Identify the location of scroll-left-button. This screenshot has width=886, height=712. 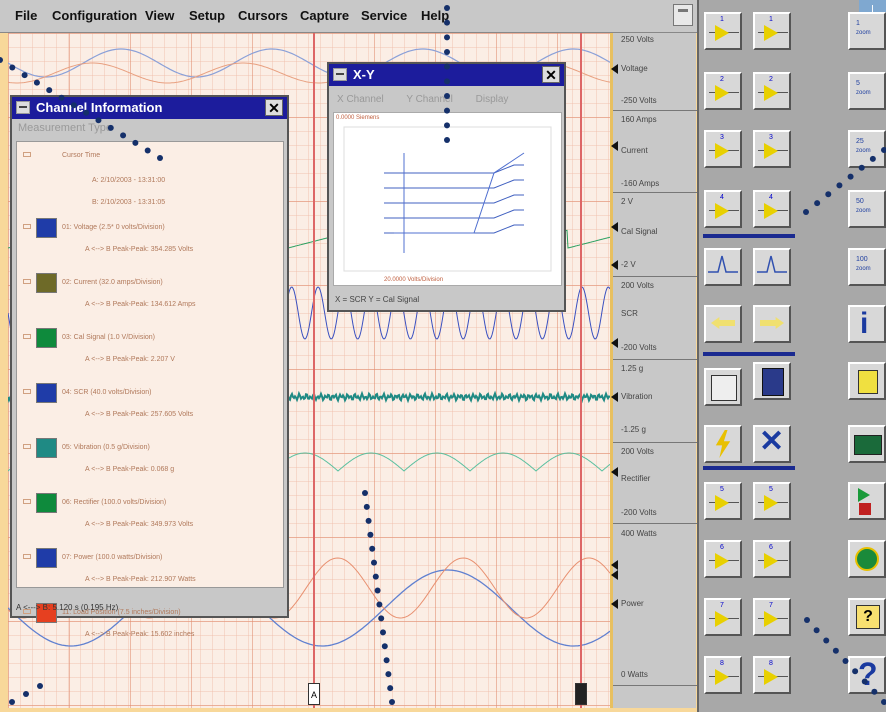
(723, 324).